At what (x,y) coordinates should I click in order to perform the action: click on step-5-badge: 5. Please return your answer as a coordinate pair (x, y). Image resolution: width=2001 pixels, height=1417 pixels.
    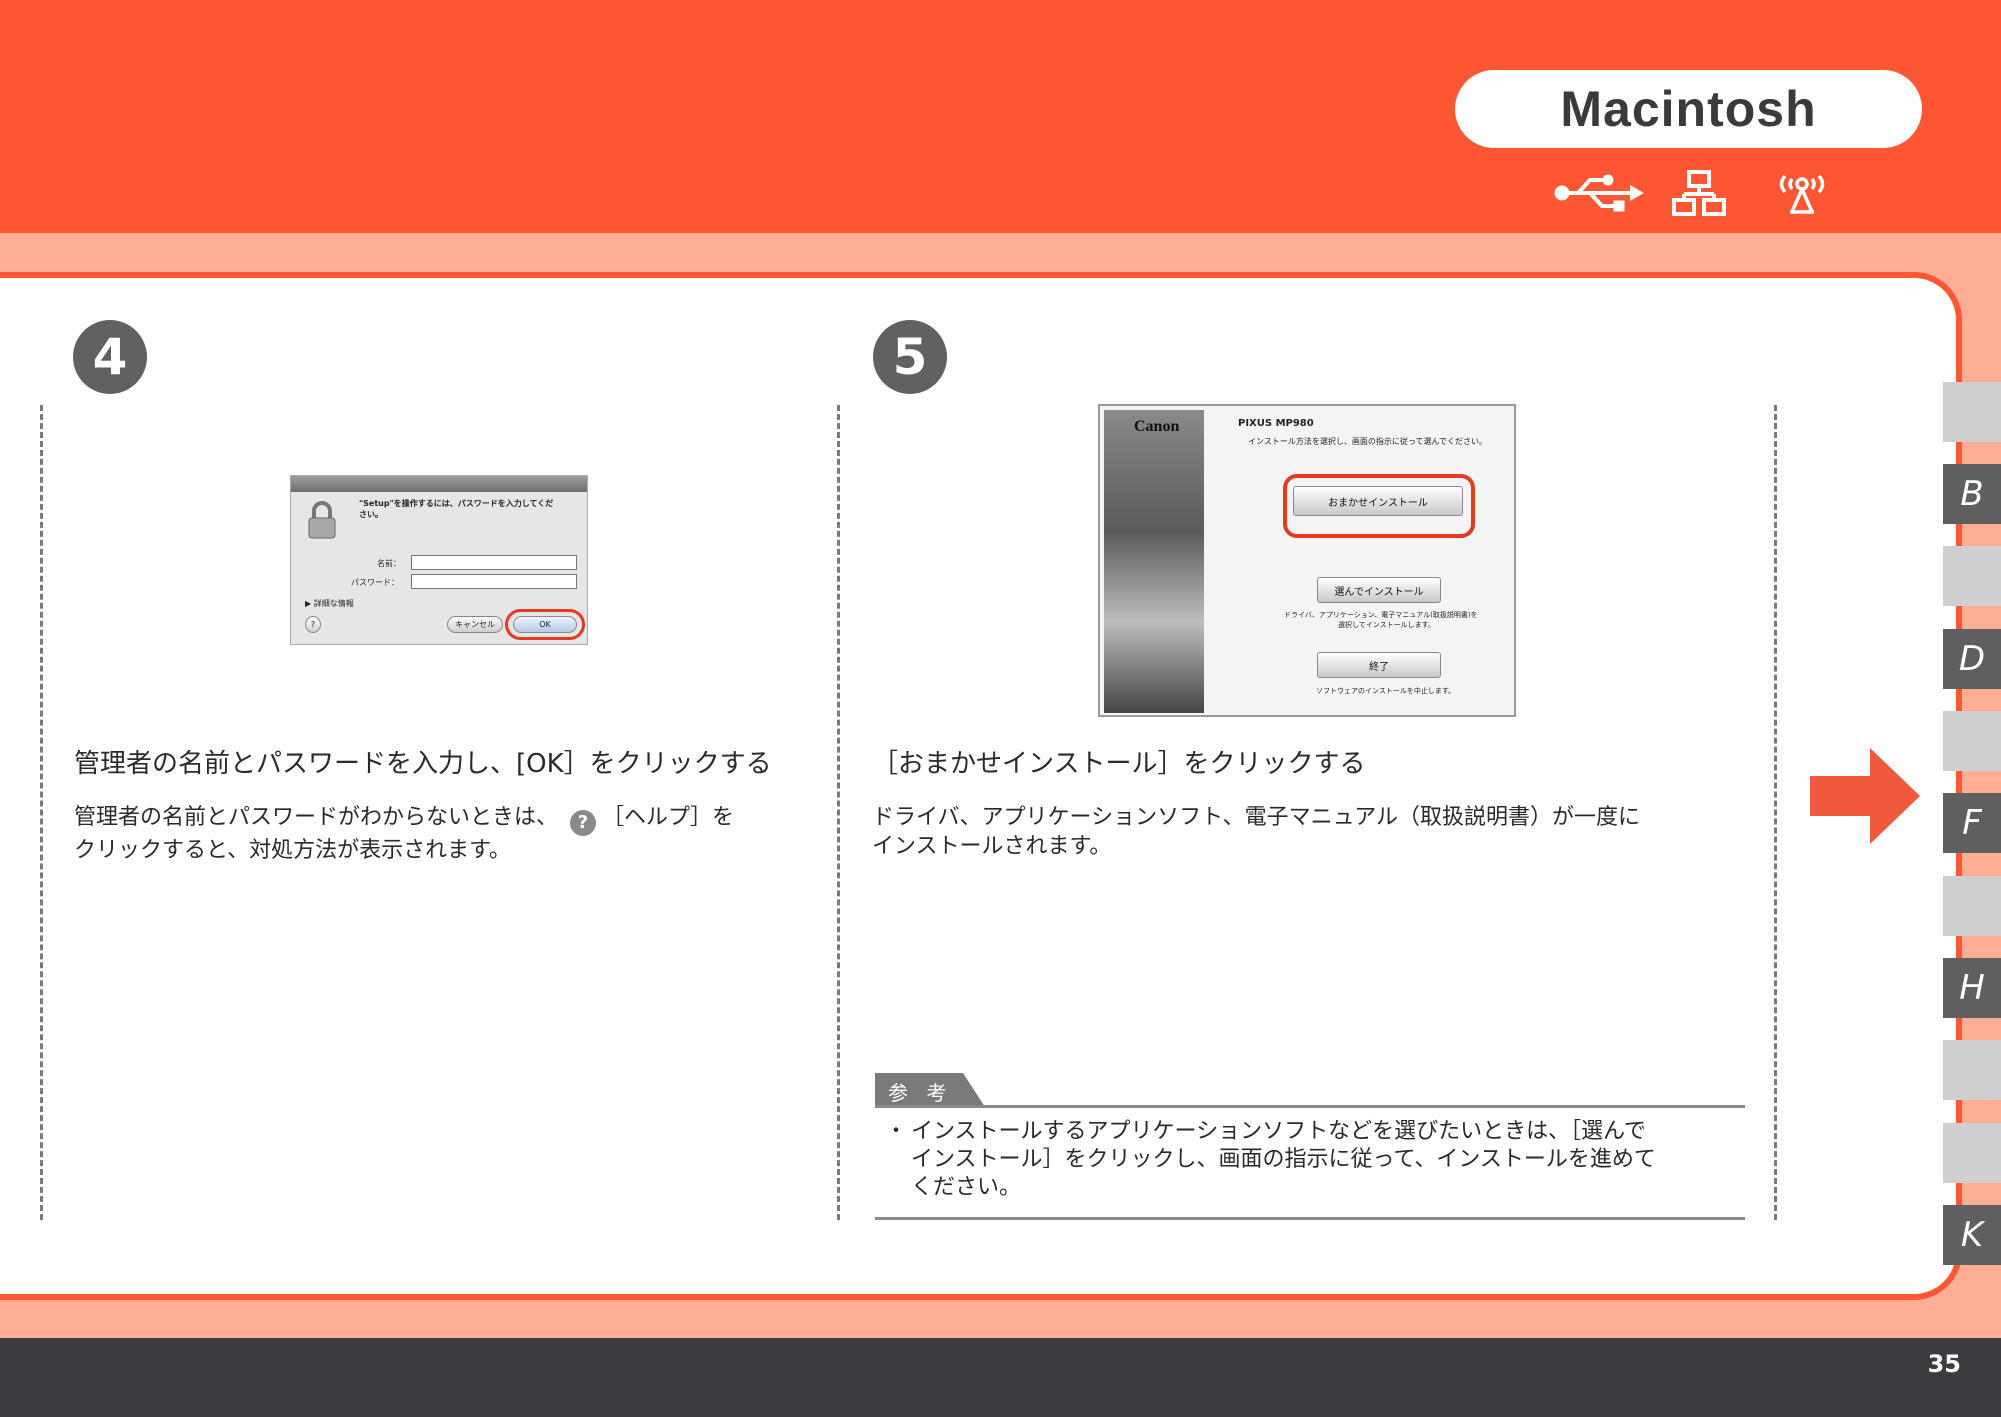
    Looking at the image, I should click on (910, 357).